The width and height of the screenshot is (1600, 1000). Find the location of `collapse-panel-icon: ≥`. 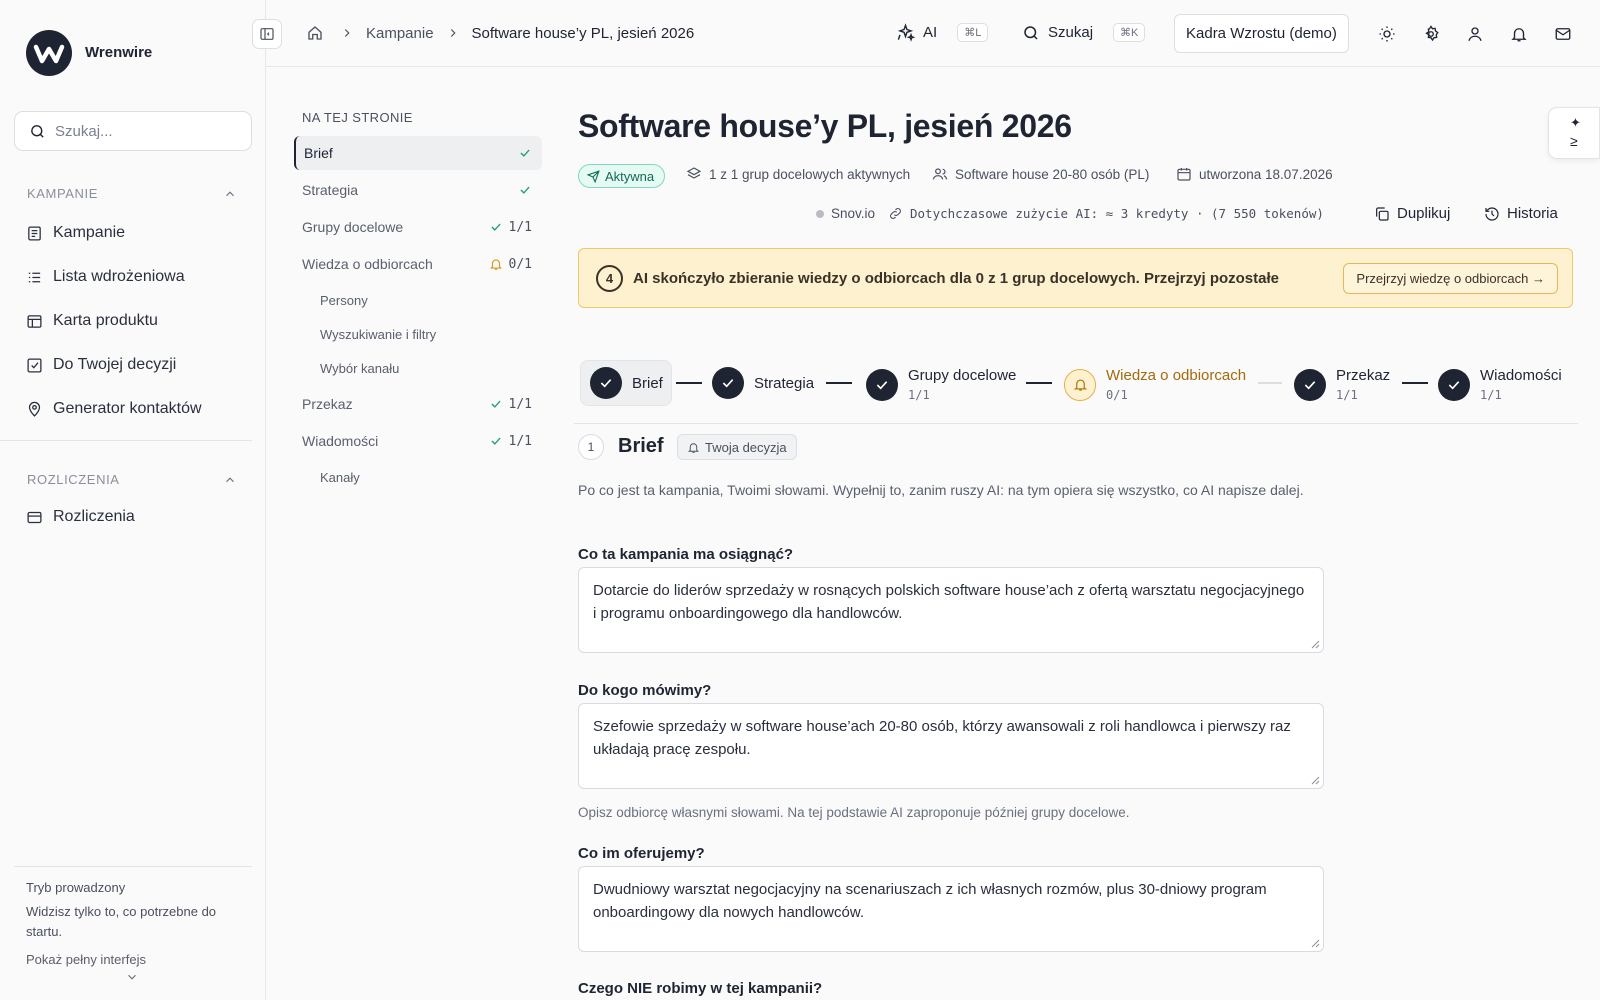

collapse-panel-icon: ≥ is located at coordinates (1574, 141).